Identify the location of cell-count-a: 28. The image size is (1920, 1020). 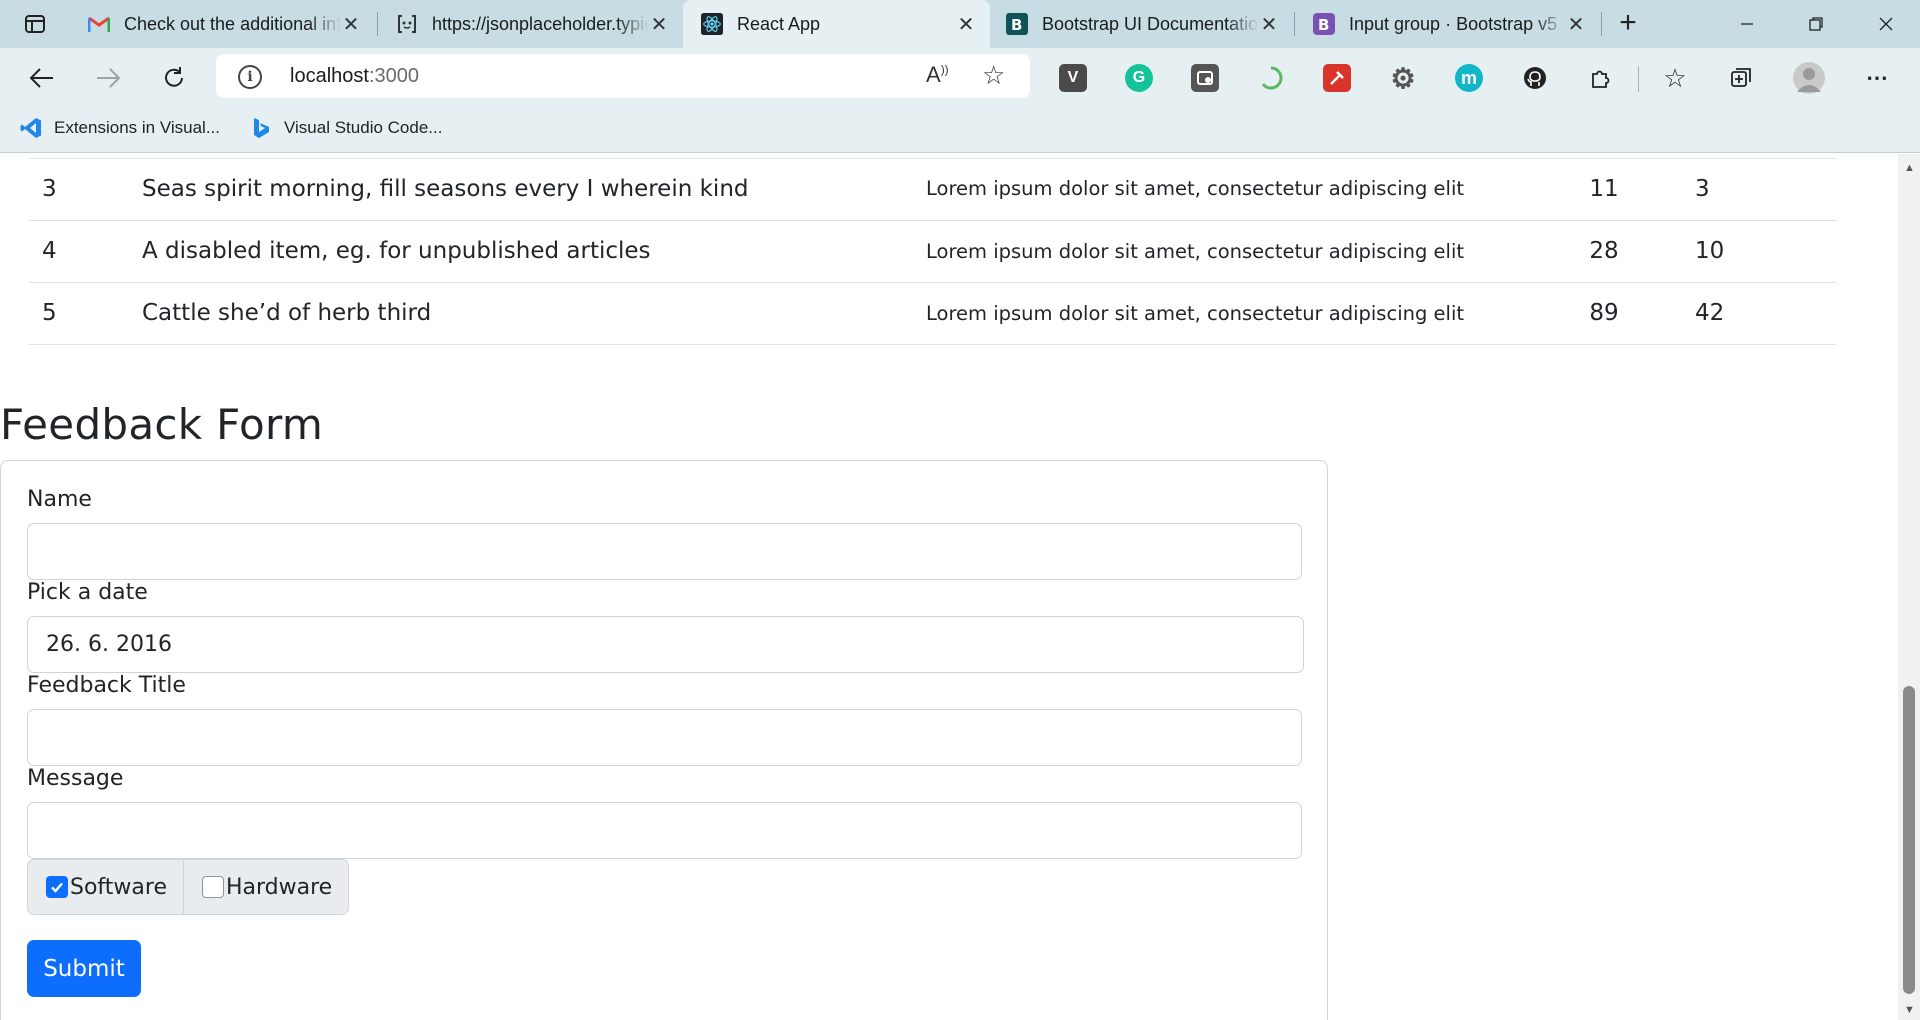
(1604, 251).